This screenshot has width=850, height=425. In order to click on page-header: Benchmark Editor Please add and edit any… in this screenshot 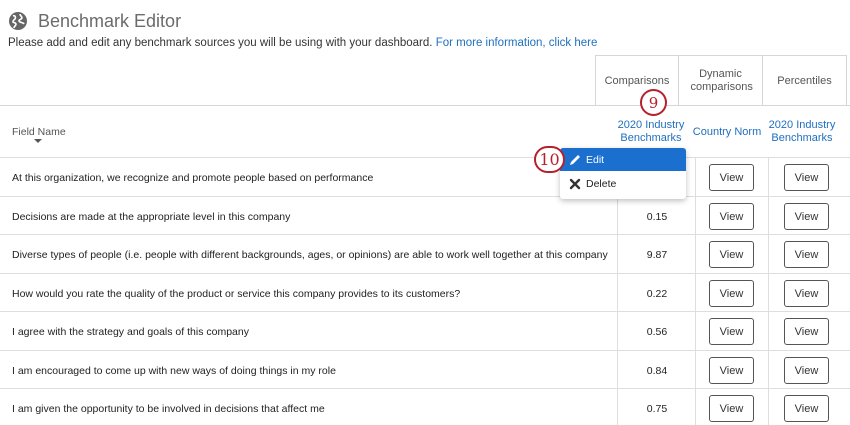, I will do `click(423, 29)`.